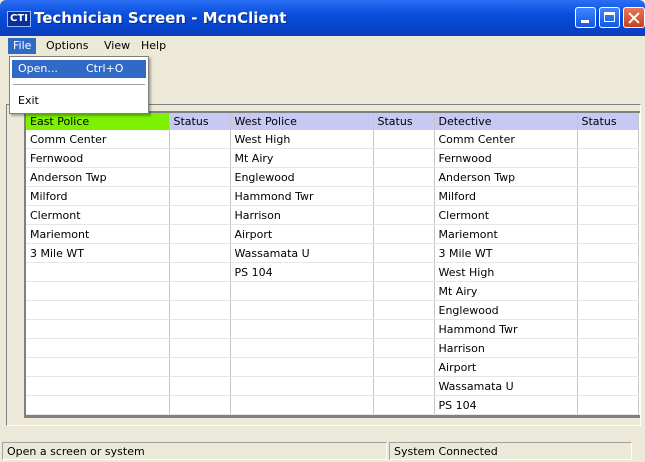 Image resolution: width=645 pixels, height=462 pixels. Describe the element at coordinates (79, 101) in the screenshot. I see `menu-item-exit: Exit` at that location.